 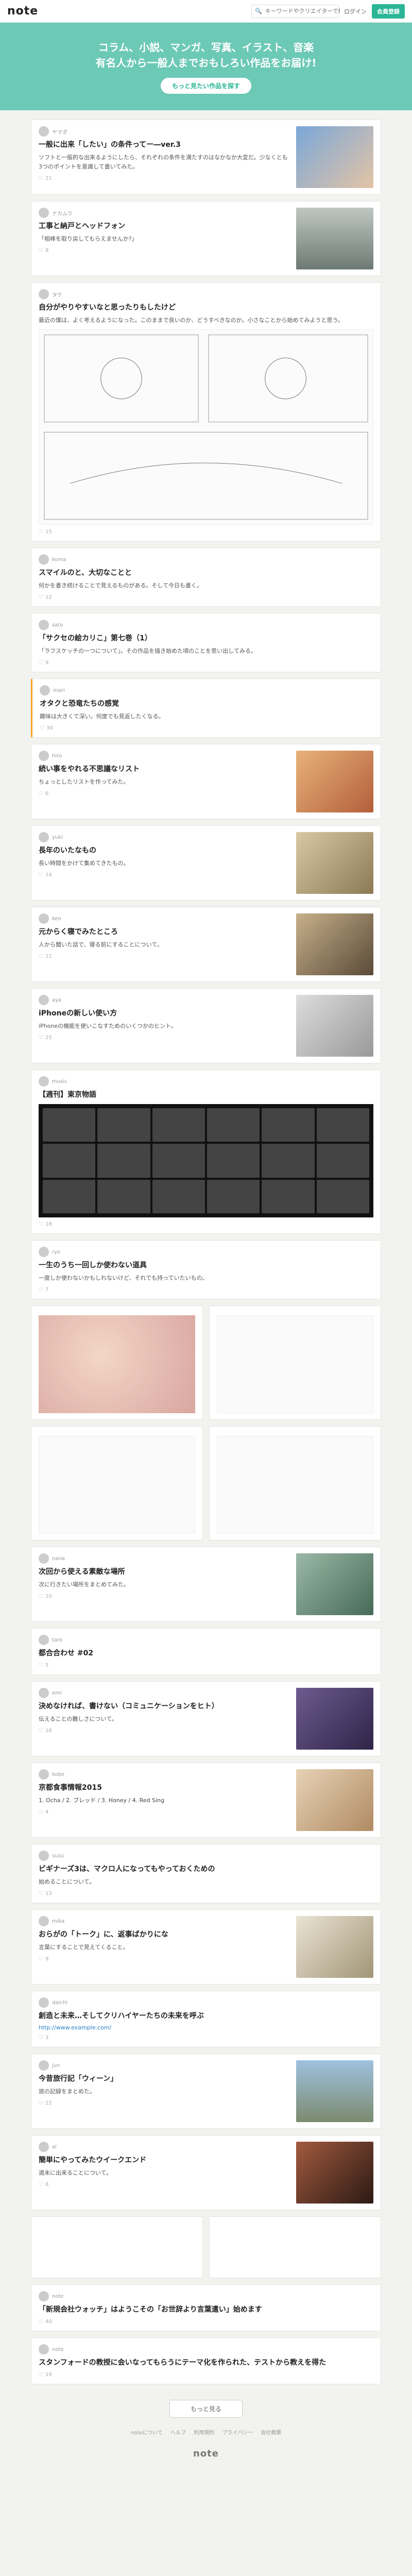 What do you see at coordinates (164, 1572) in the screenshot?
I see `card-title: 次回から使える素敵な場所` at bounding box center [164, 1572].